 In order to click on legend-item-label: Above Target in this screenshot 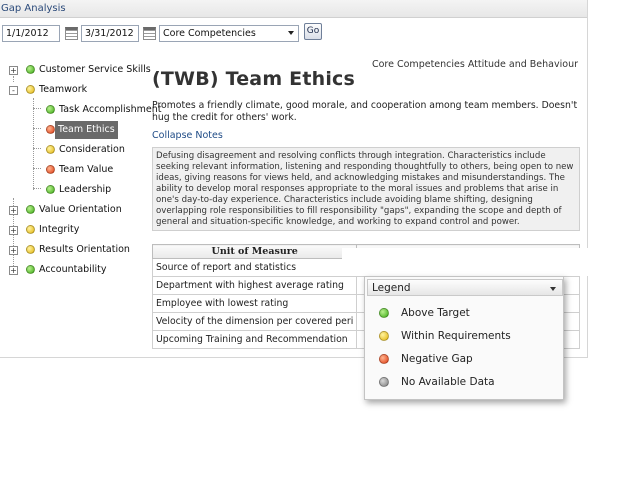, I will do `click(435, 313)`.